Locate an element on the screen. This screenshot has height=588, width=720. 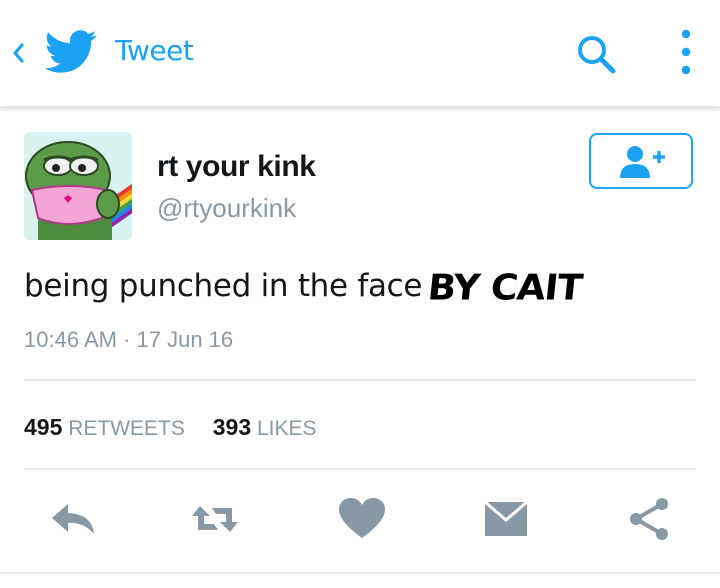
follow-button is located at coordinates (641, 161).